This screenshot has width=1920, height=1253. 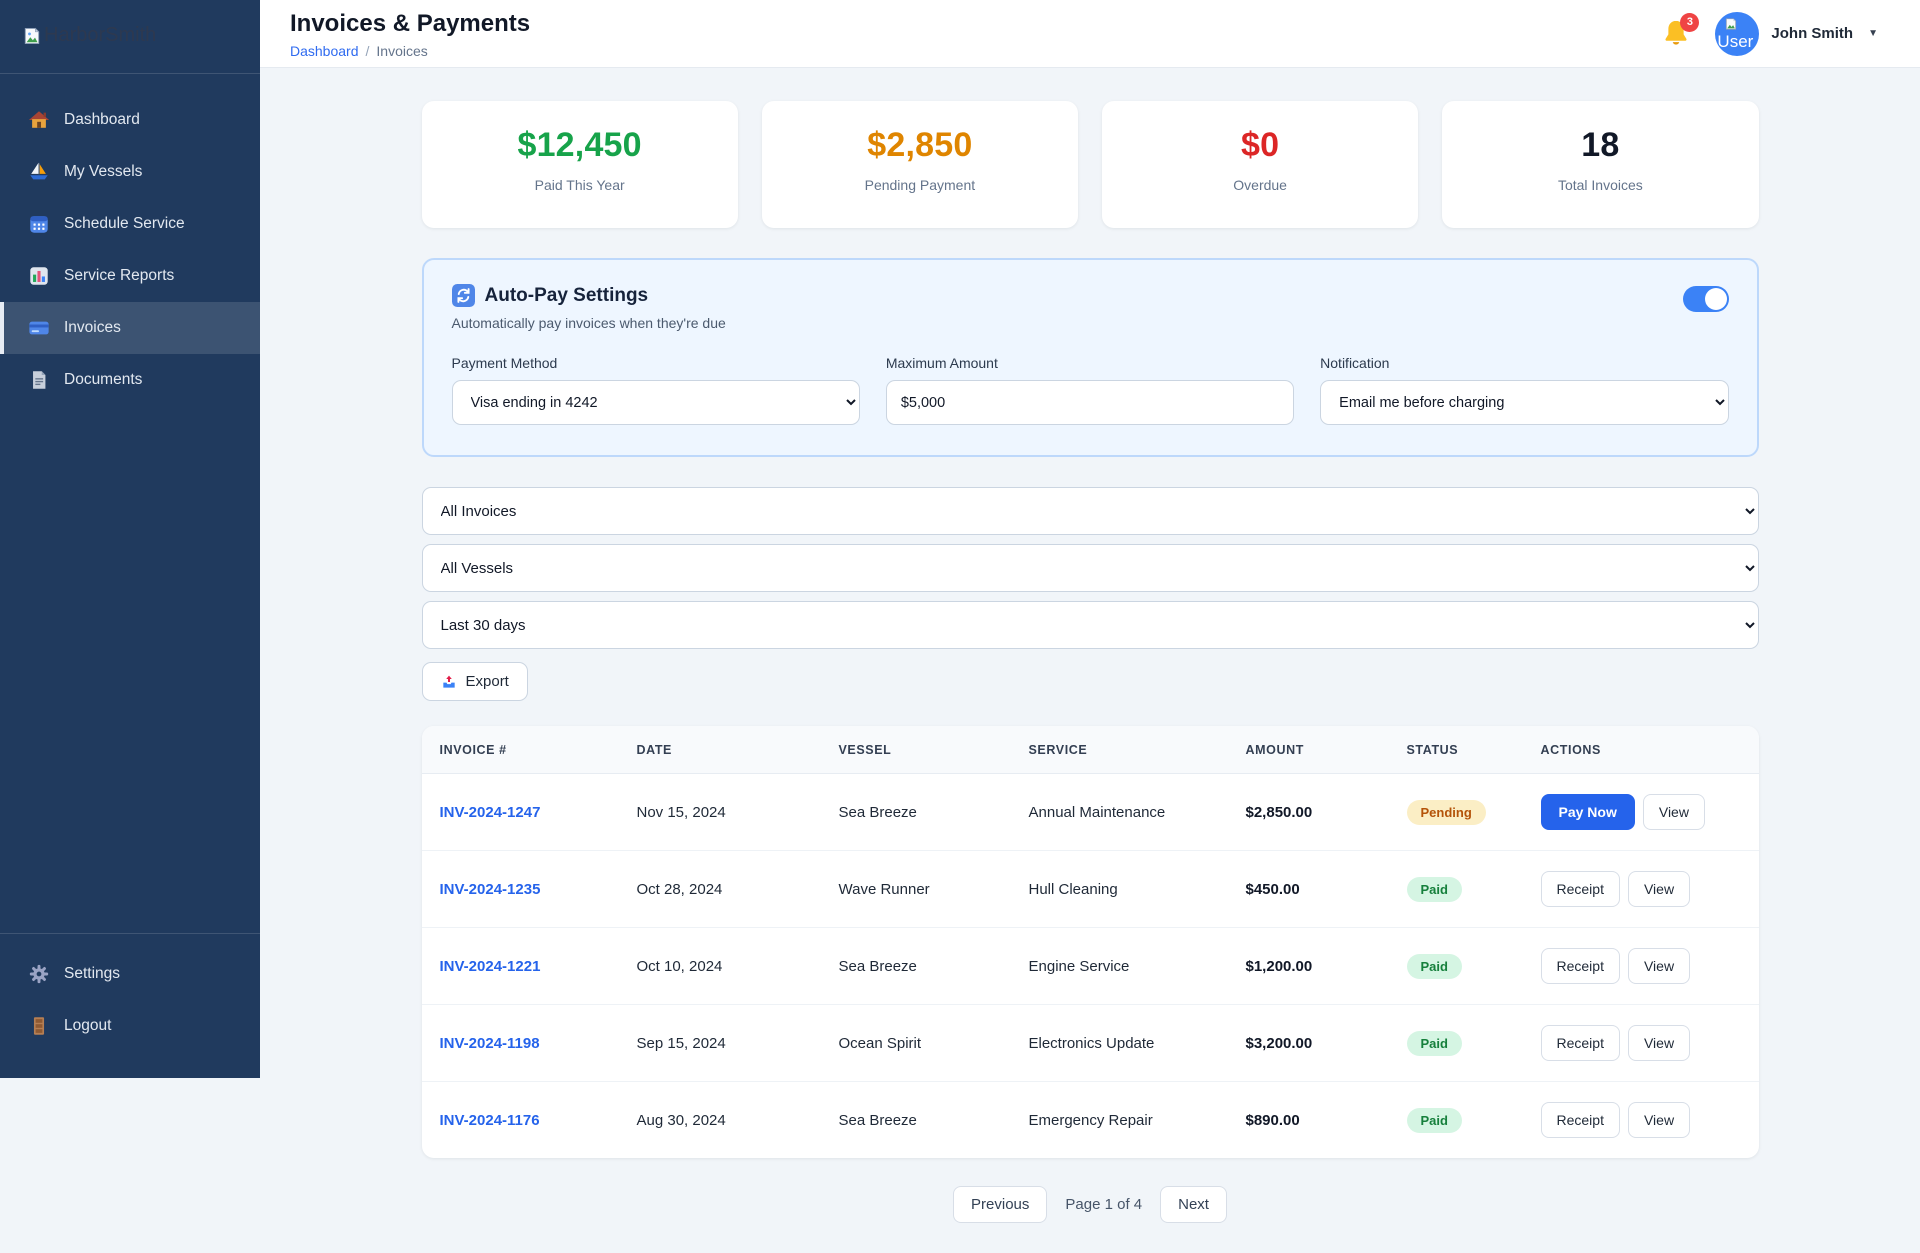 What do you see at coordinates (100, 35) in the screenshot?
I see `logo-alt-text: HarborSmith` at bounding box center [100, 35].